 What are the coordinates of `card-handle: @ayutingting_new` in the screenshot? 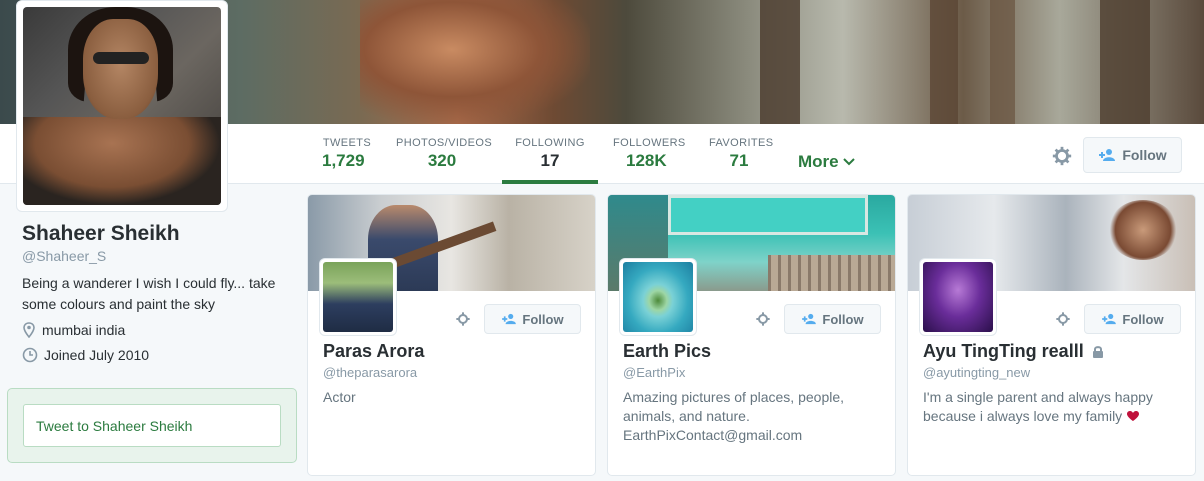 It's located at (976, 372).